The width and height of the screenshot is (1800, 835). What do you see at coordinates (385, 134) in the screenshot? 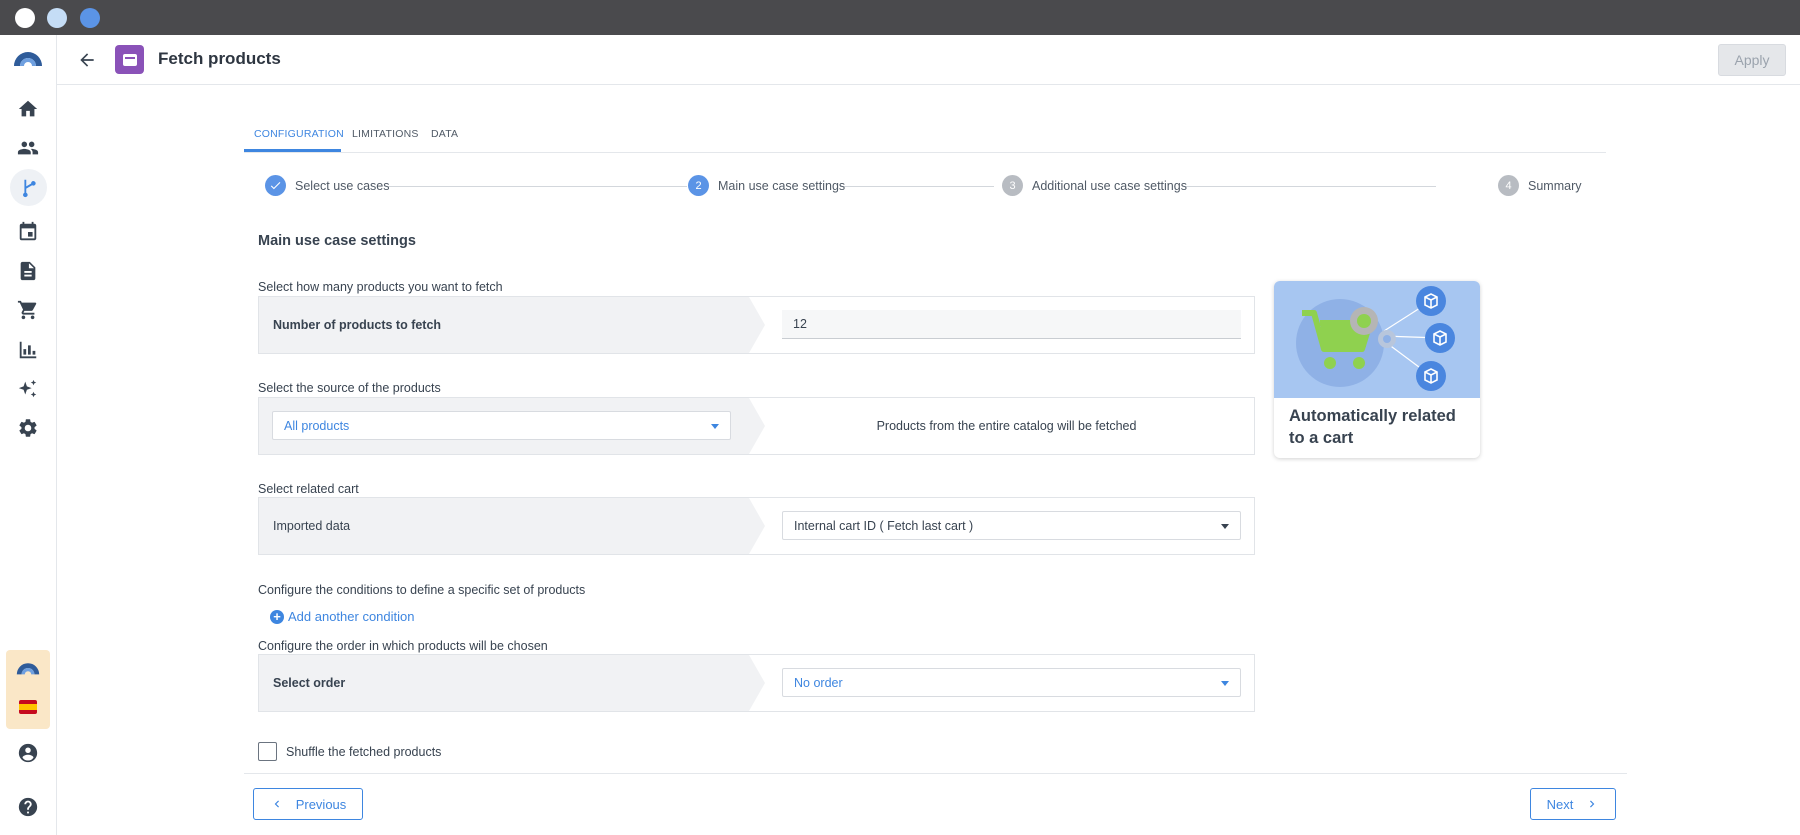
I see `tab-limitations: LIMITATIONS` at bounding box center [385, 134].